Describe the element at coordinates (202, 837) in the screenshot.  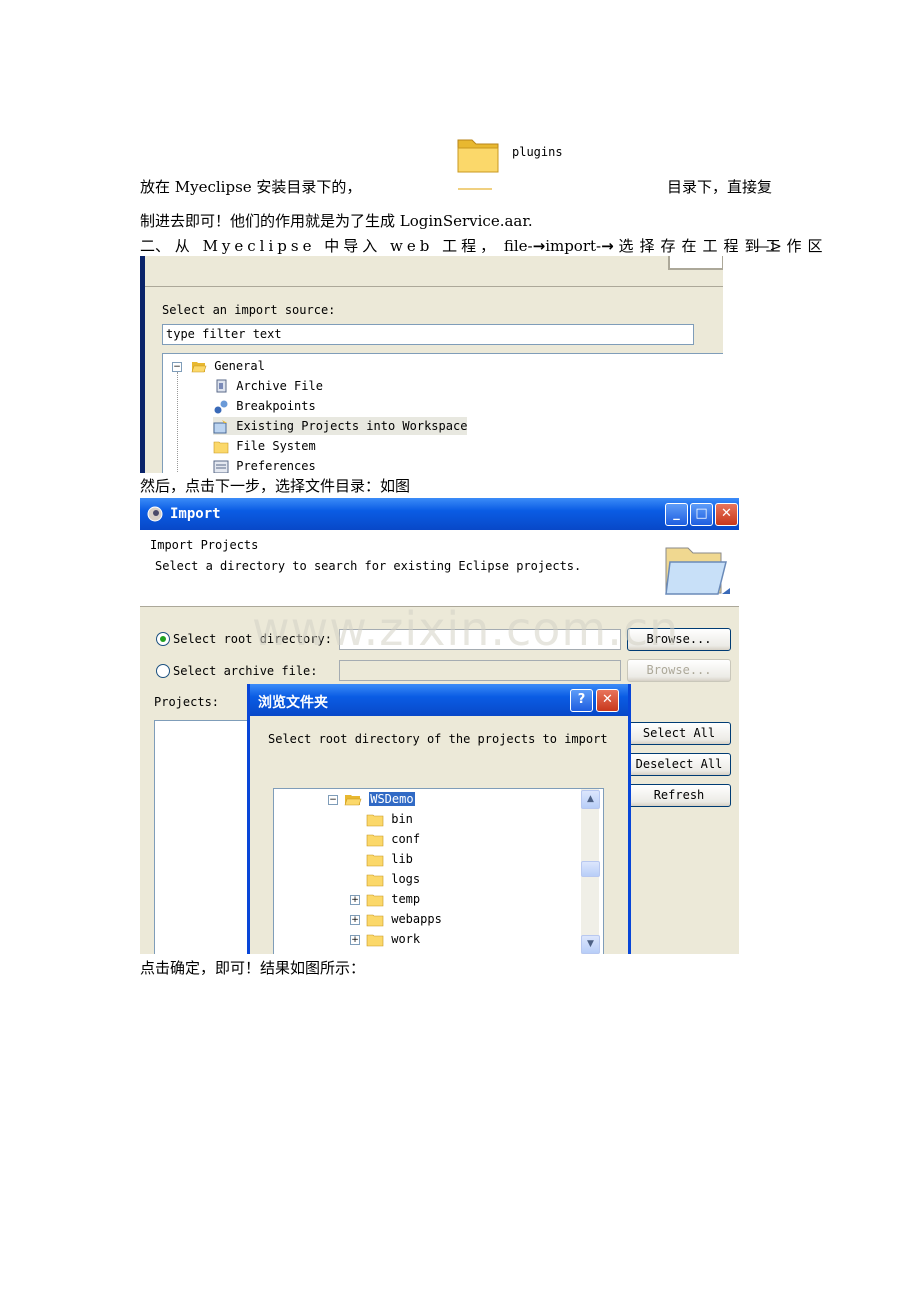
I see `projects-list` at that location.